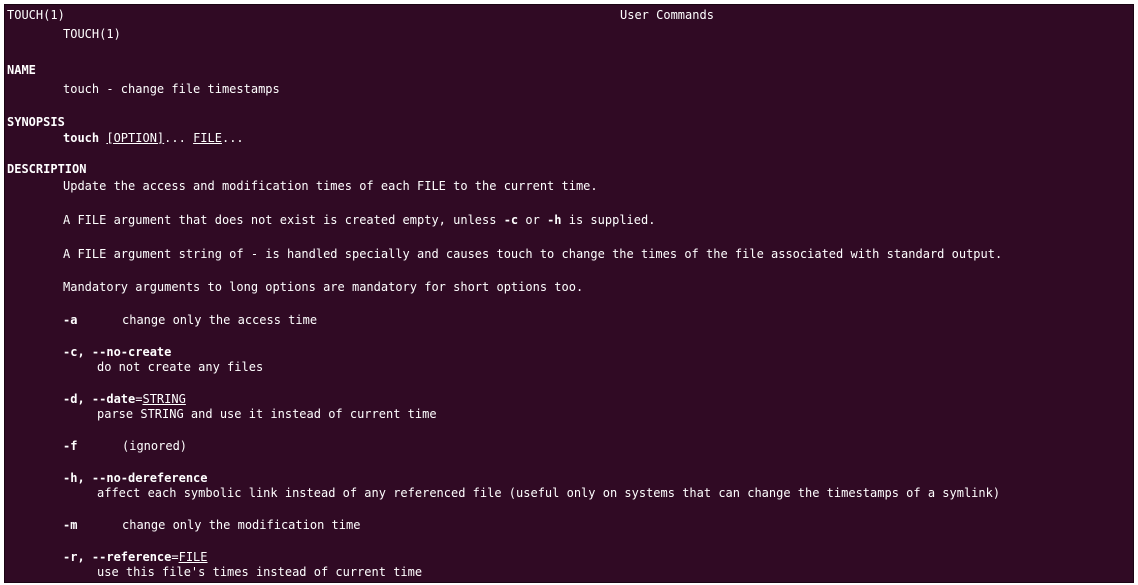 The image size is (1138, 585). Describe the element at coordinates (92, 34) in the screenshot. I see `man-header-right: TOUCH(1)` at that location.